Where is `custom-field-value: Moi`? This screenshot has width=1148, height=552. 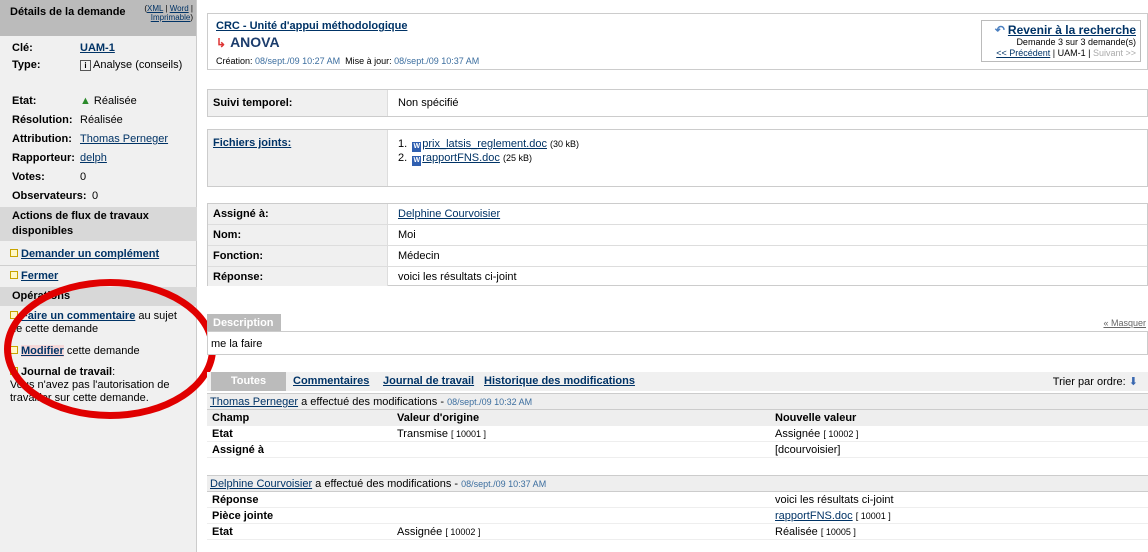 custom-field-value: Moi is located at coordinates (407, 235).